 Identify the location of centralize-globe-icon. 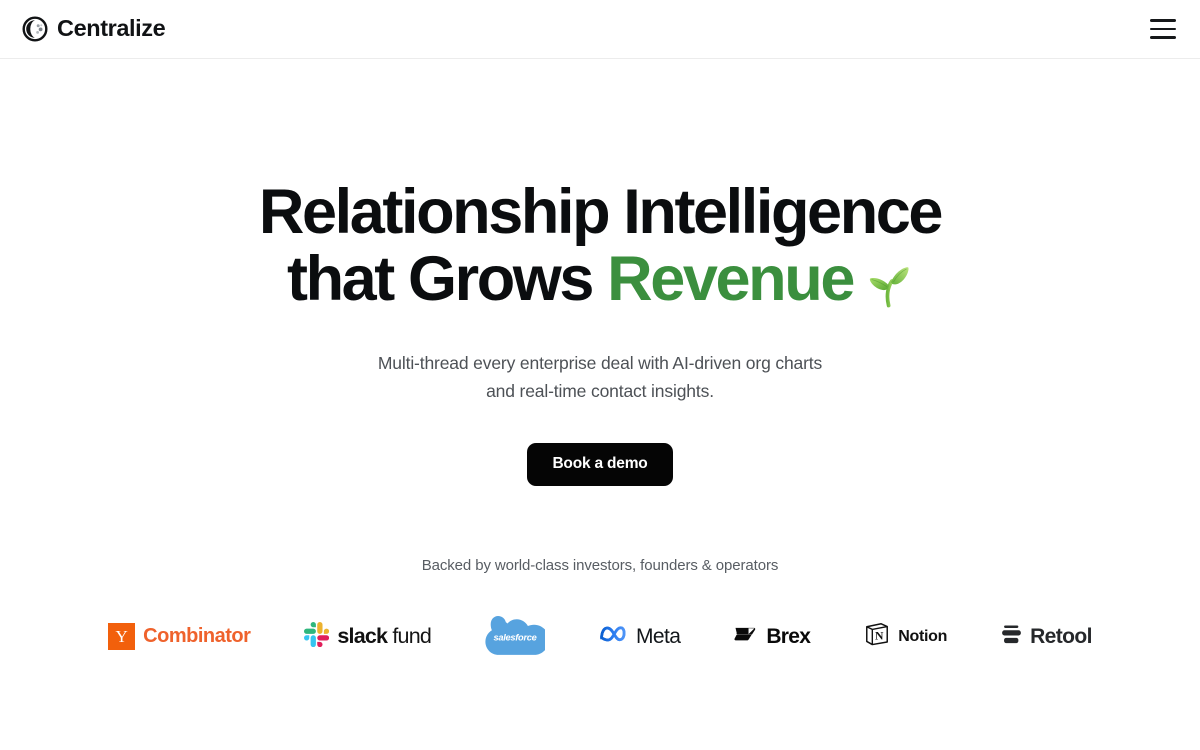
(35, 29).